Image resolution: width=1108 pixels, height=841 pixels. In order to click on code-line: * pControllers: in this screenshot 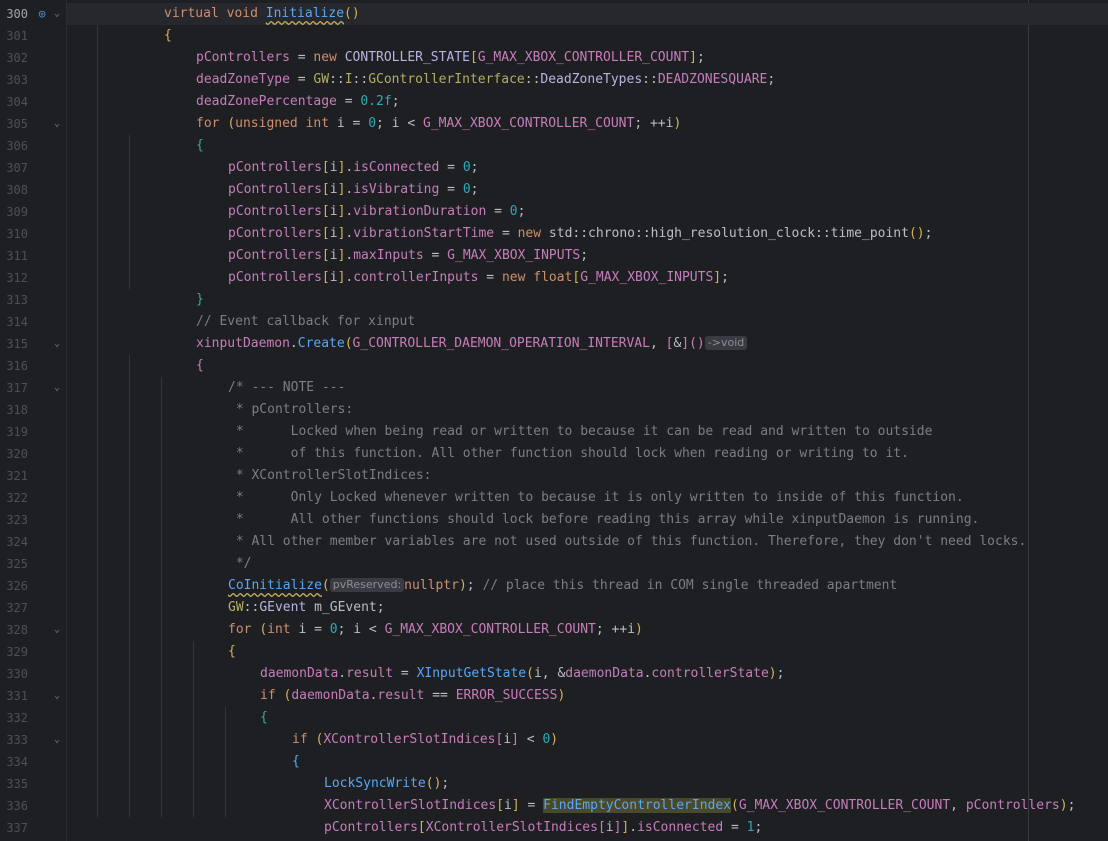, I will do `click(587, 410)`.